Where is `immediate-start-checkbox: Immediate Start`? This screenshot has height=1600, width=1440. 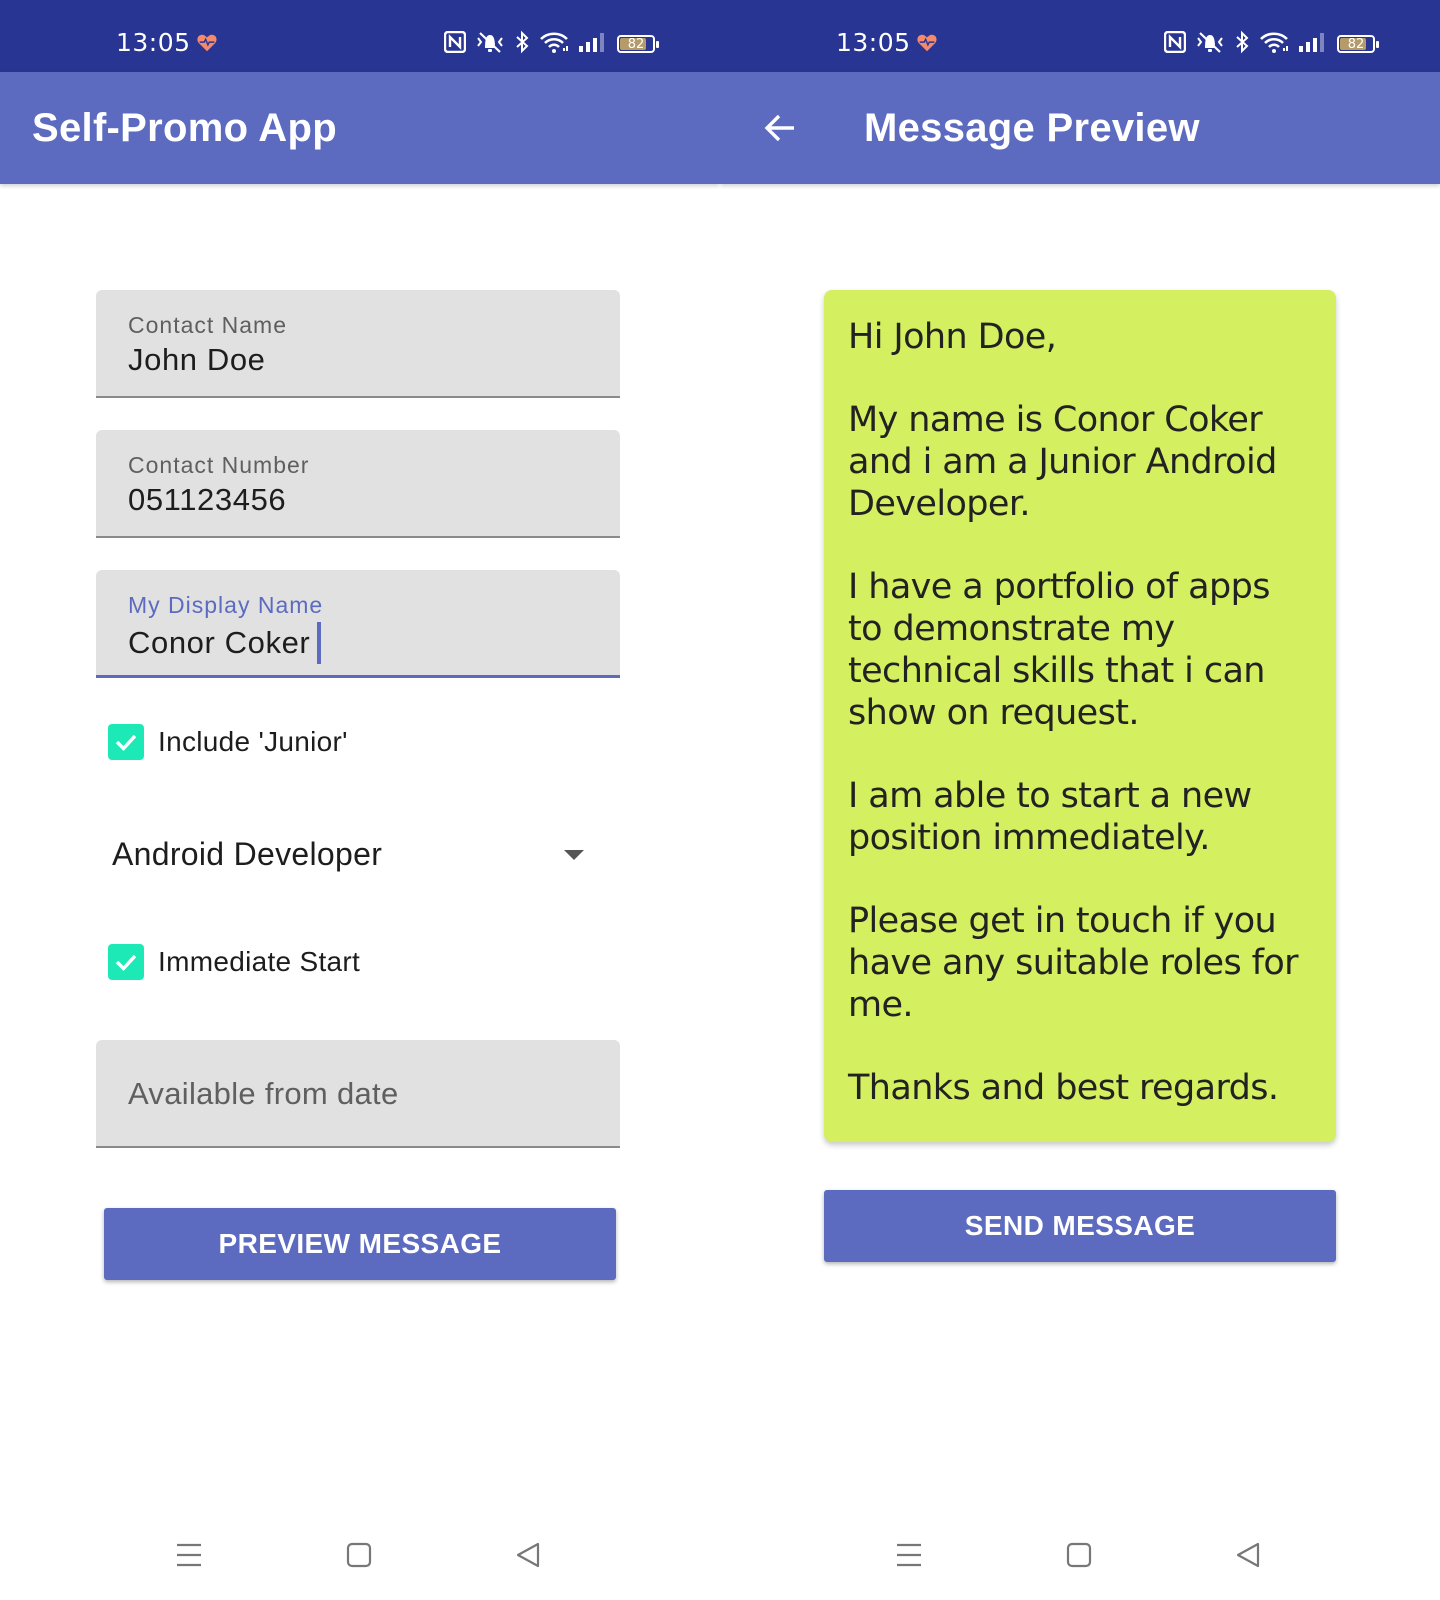
immediate-start-checkbox: Immediate Start is located at coordinates (234, 962).